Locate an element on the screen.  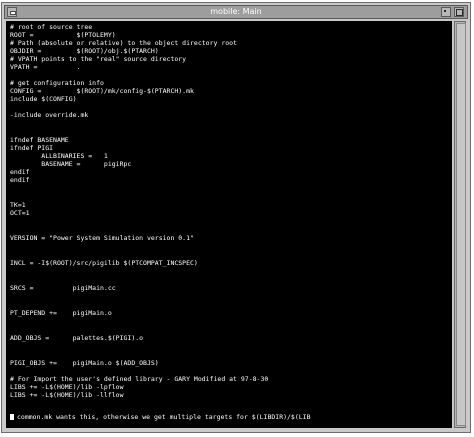
terminal-line: TK=1 is located at coordinates (18, 205).